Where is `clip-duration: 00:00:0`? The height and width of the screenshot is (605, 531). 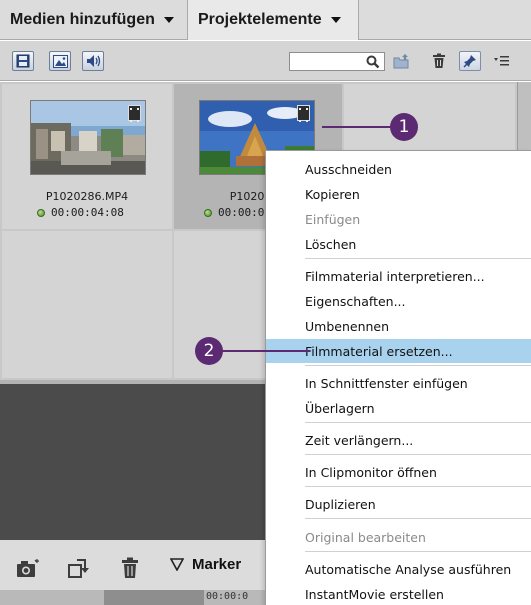
clip-duration: 00:00:0 is located at coordinates (234, 212).